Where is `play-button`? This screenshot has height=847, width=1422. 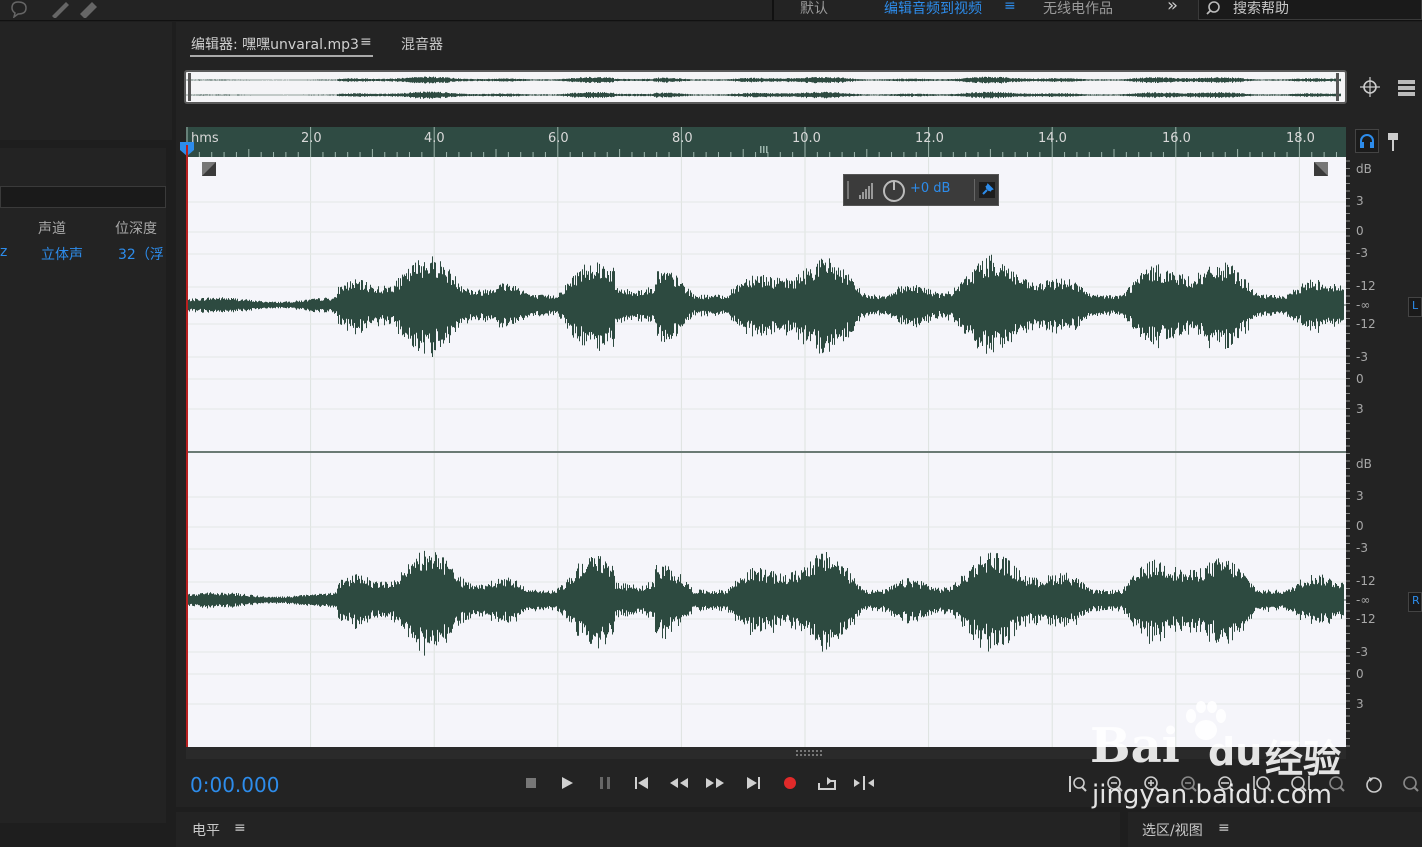
play-button is located at coordinates (567, 783).